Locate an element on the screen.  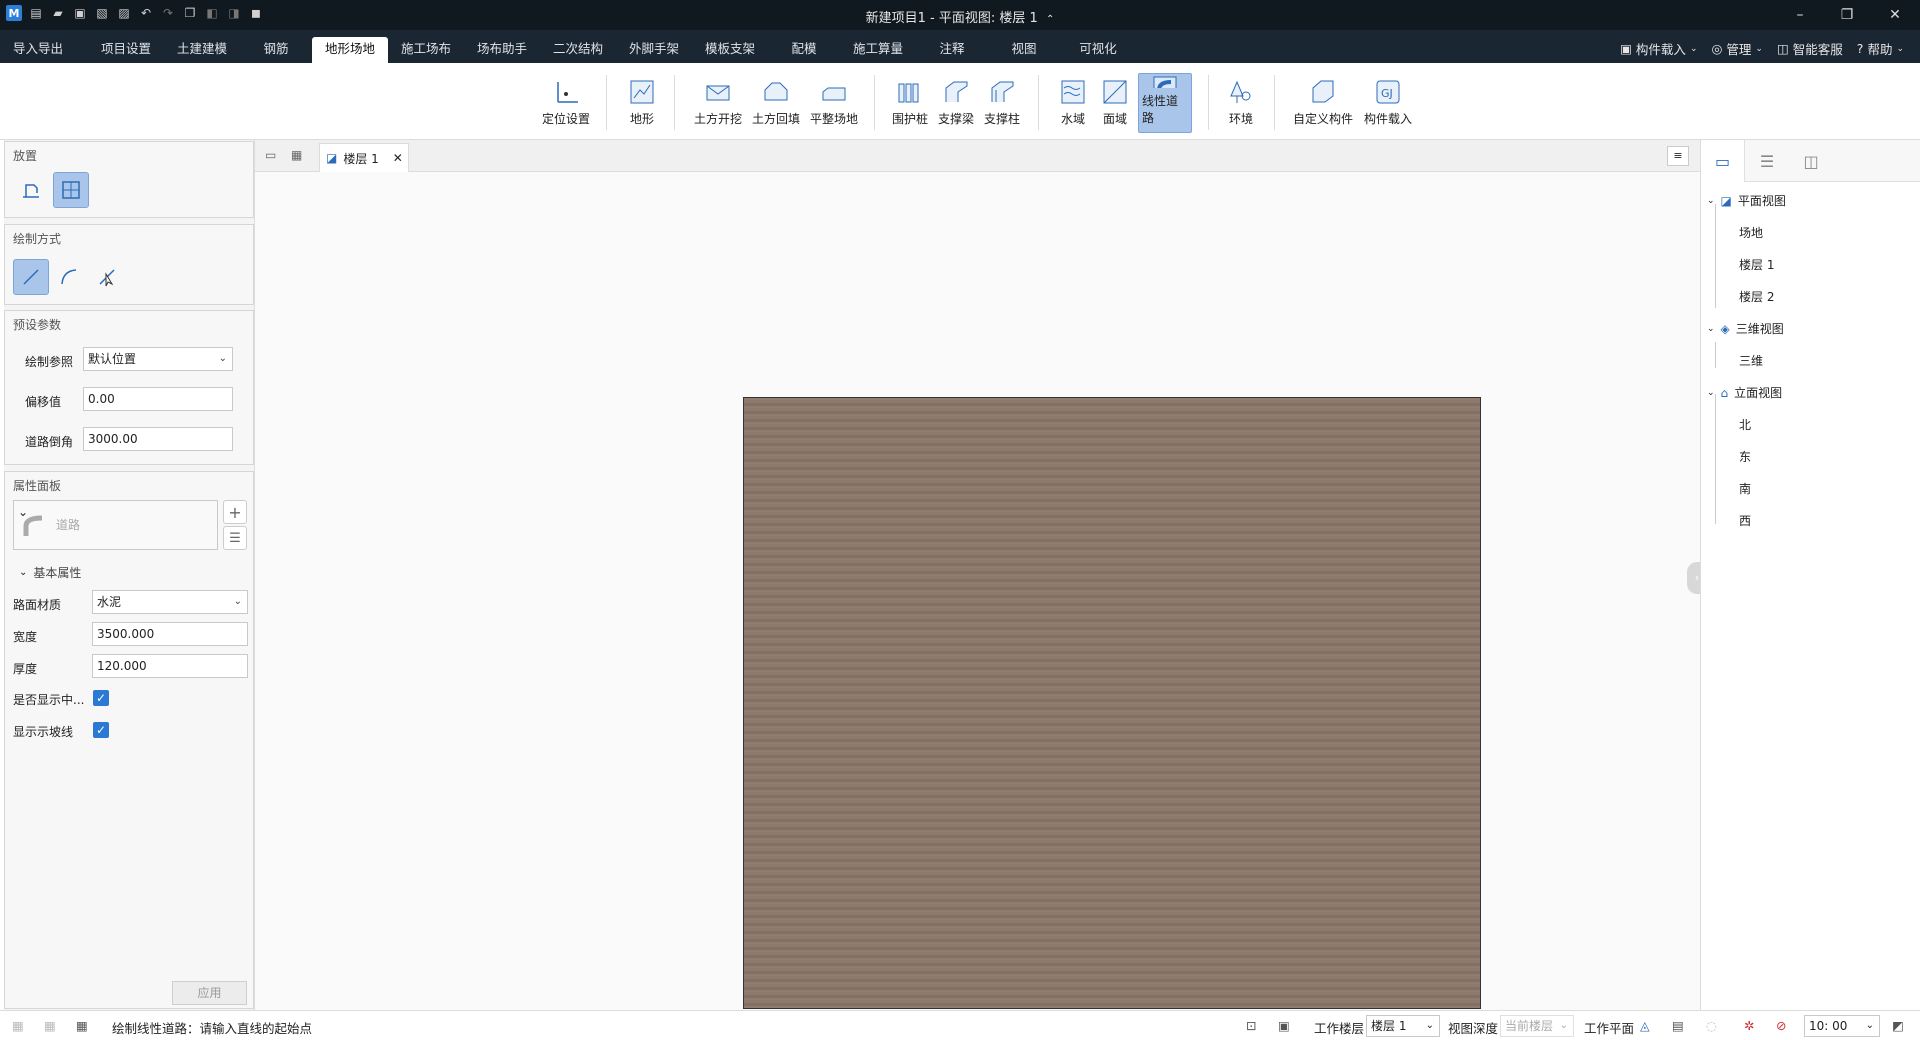
add-type-button: + is located at coordinates (235, 512).